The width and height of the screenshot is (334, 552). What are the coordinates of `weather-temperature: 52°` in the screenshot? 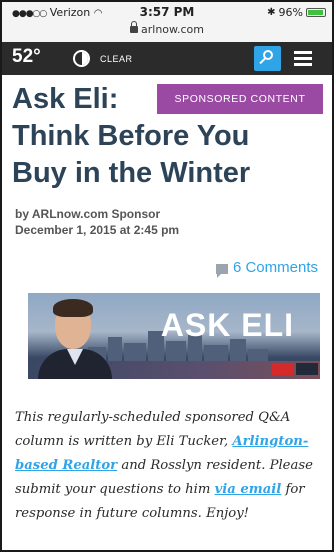 It's located at (26, 56).